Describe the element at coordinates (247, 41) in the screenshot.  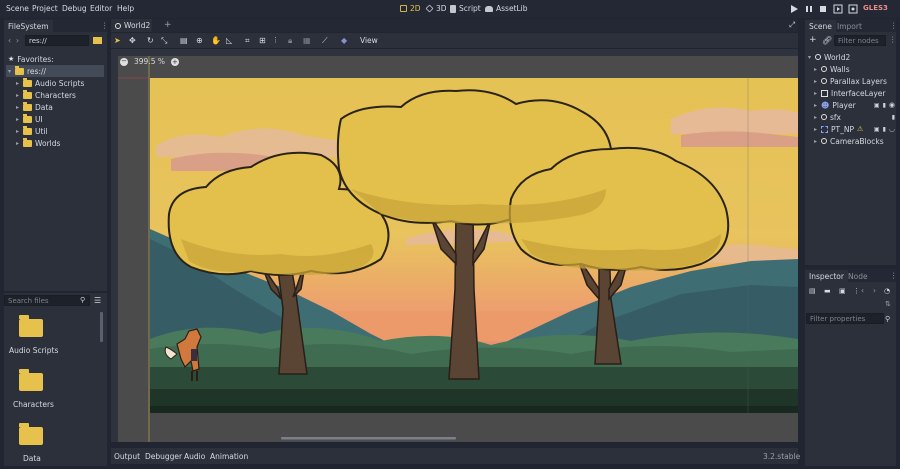
I see `snap-toggle-icon: ⌗` at that location.